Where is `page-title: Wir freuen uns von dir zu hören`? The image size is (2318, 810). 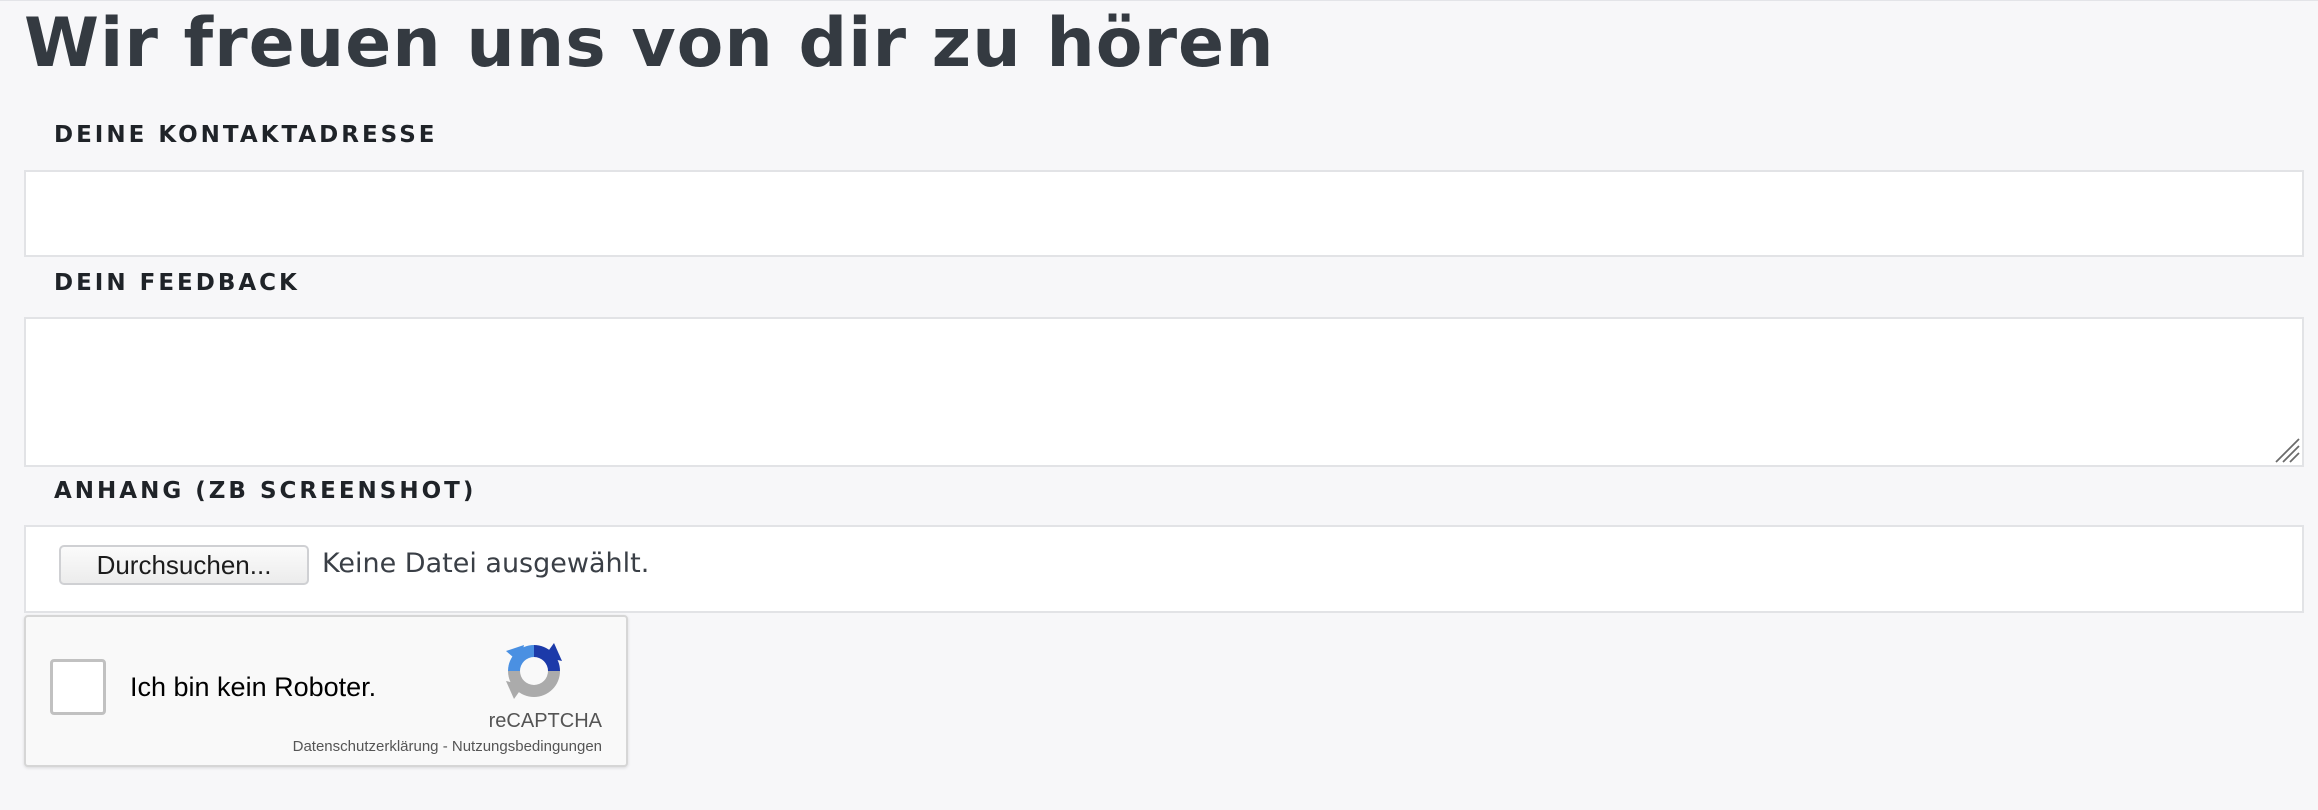 page-title: Wir freuen uns von dir zu hören is located at coordinates (649, 43).